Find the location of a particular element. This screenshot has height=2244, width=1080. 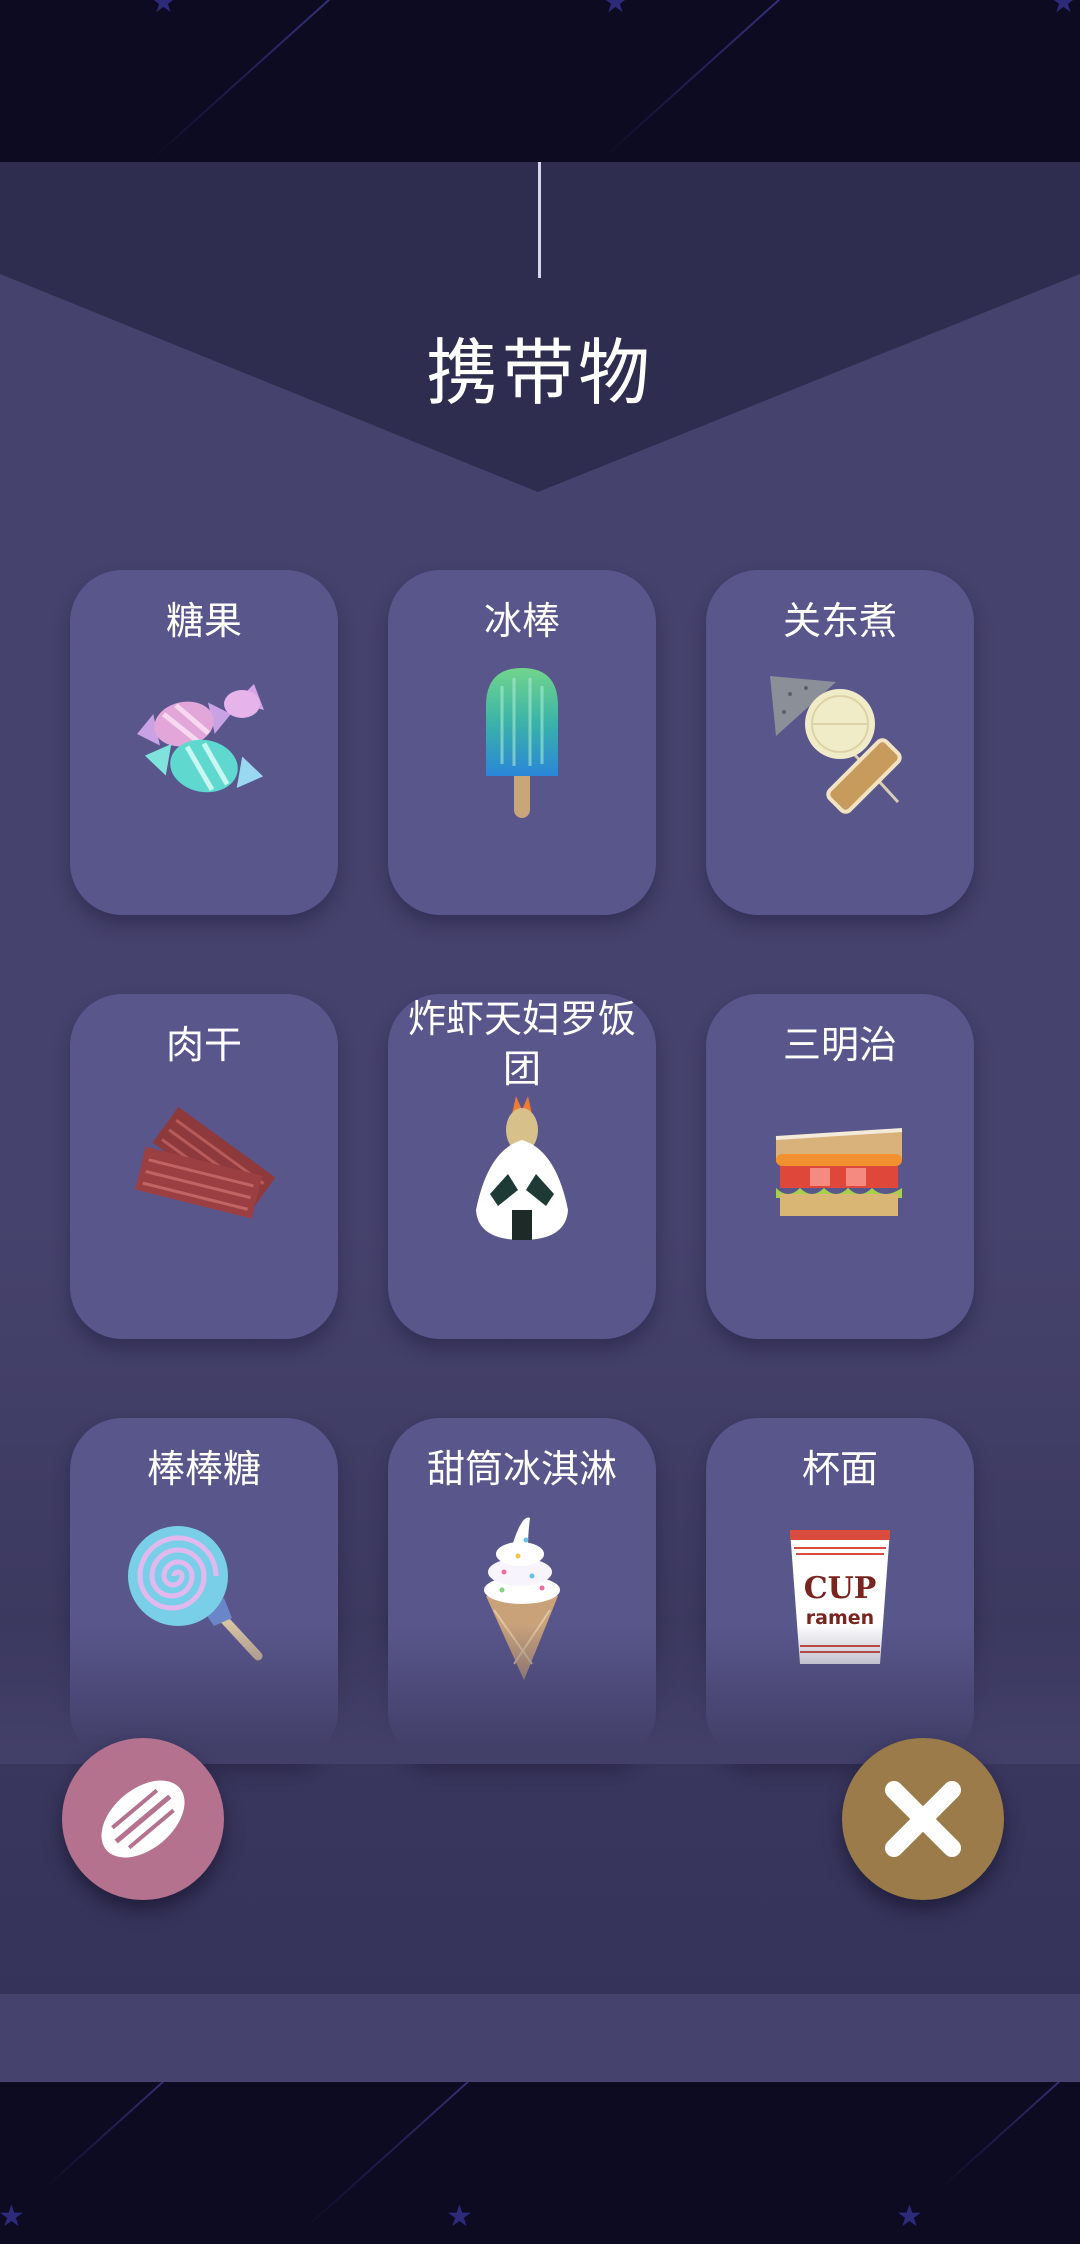

item-card-sandwich: 三明治 is located at coordinates (840, 1166).